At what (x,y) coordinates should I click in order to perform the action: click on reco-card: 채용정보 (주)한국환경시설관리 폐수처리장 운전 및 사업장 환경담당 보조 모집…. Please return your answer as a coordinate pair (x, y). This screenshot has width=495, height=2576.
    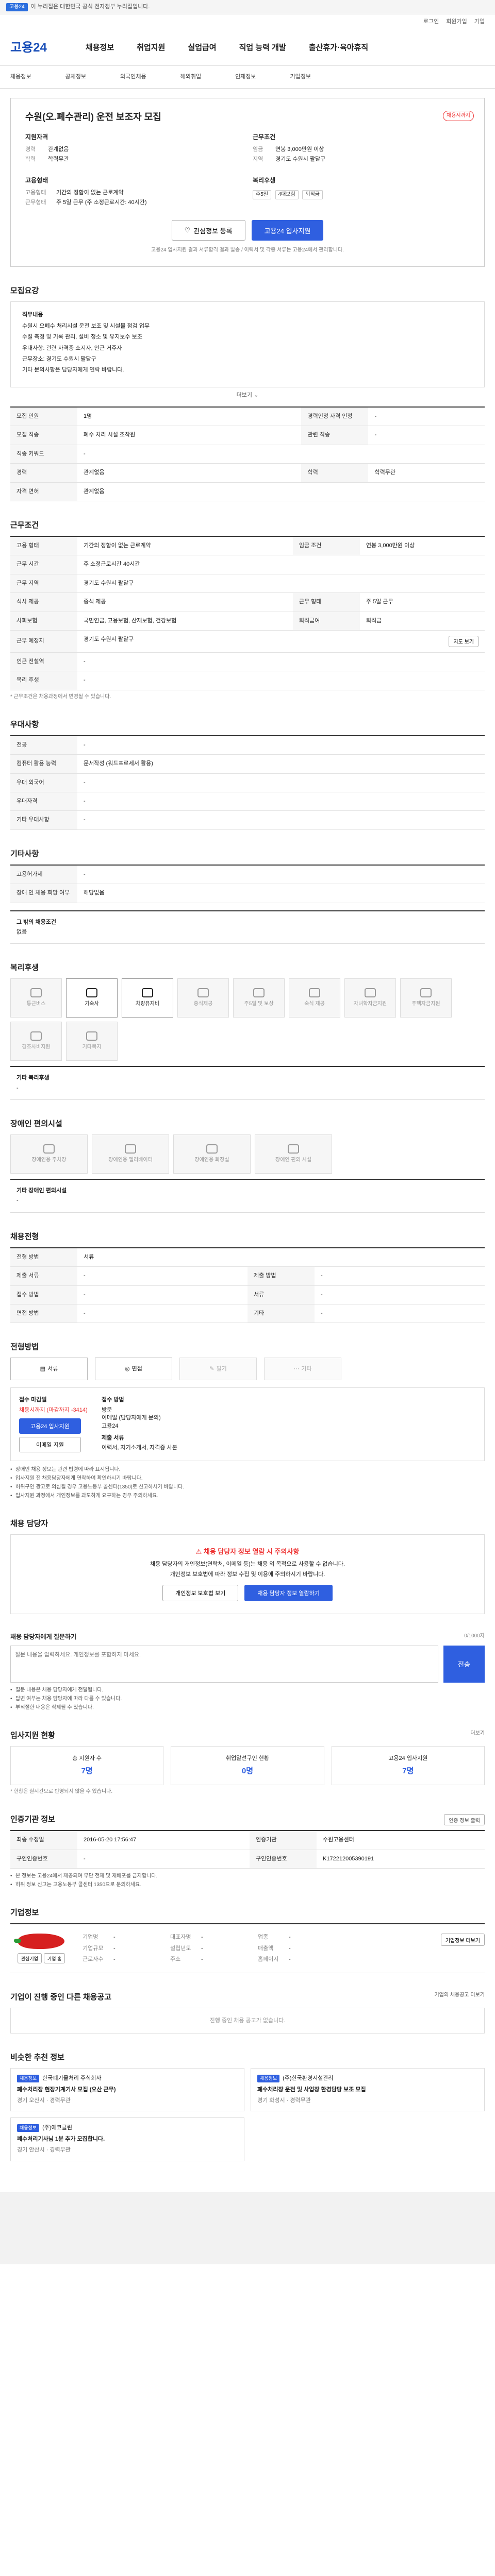
    Looking at the image, I should click on (368, 2090).